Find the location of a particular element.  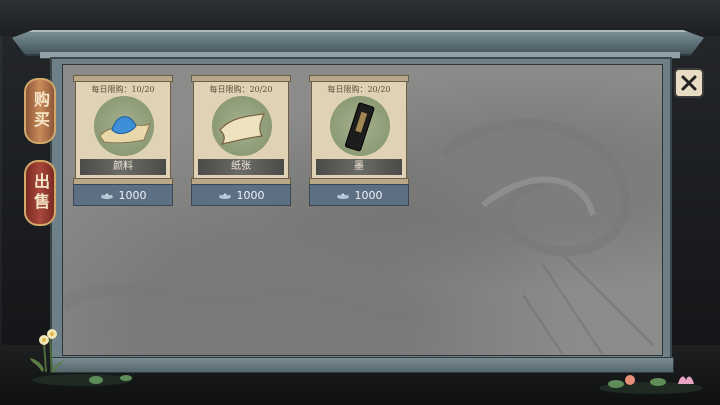

daily-limit-label: 每日限购：10/20 is located at coordinates (123, 89).